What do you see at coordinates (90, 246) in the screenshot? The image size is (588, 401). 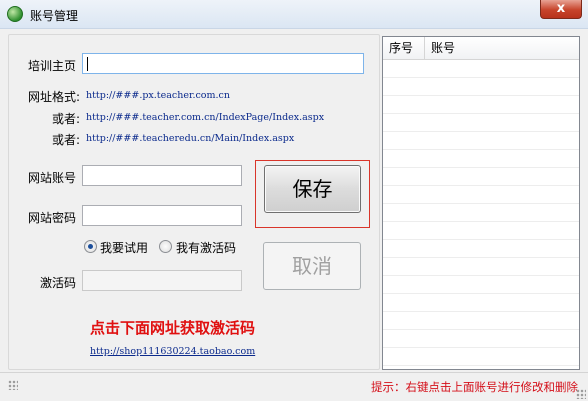 I see `trial-radio` at bounding box center [90, 246].